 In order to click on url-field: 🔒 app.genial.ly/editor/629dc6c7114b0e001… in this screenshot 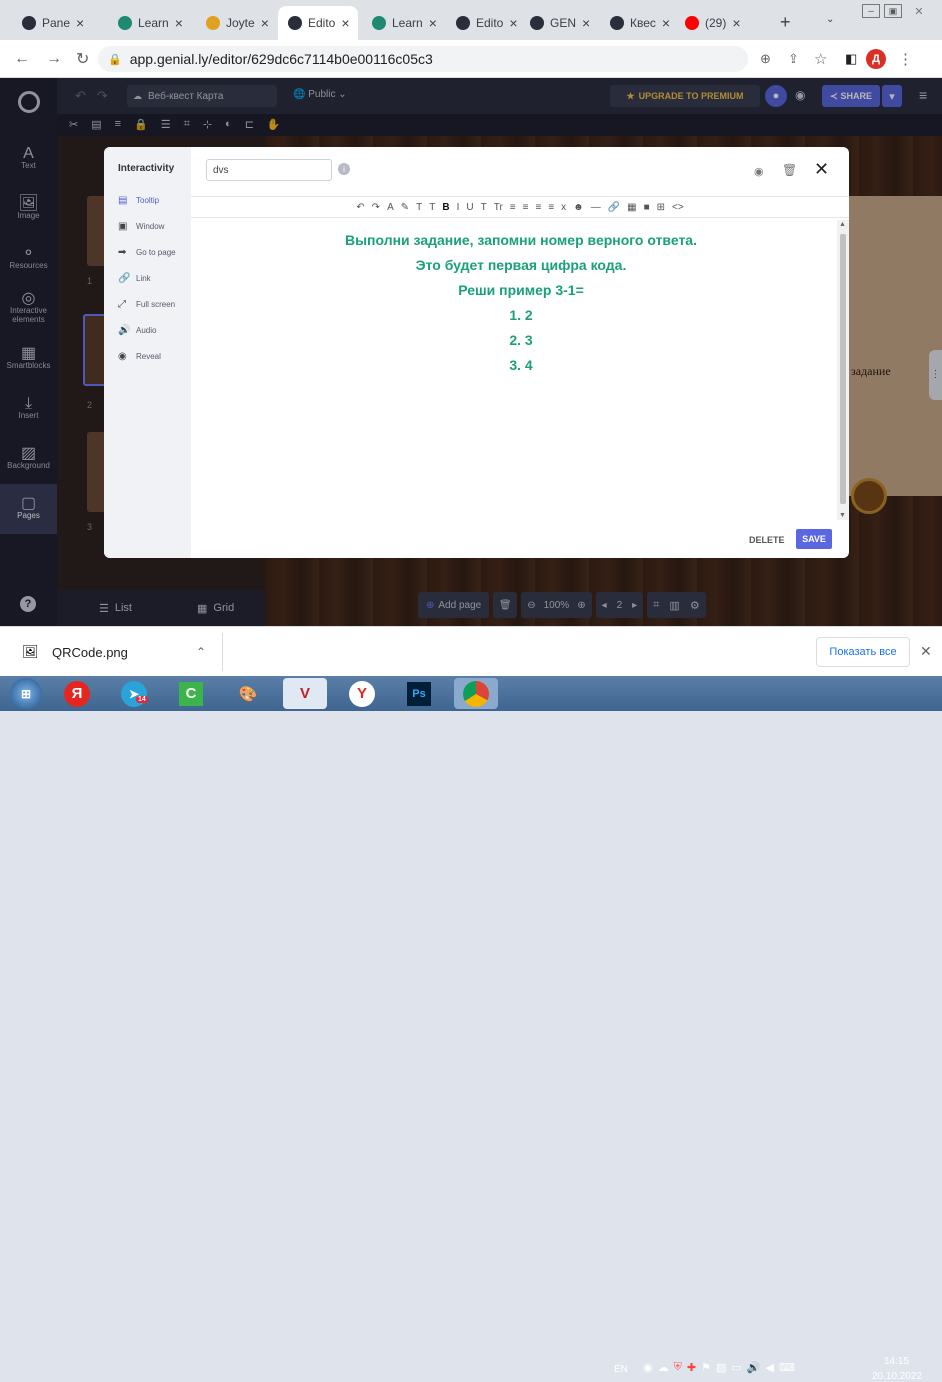, I will do `click(423, 59)`.